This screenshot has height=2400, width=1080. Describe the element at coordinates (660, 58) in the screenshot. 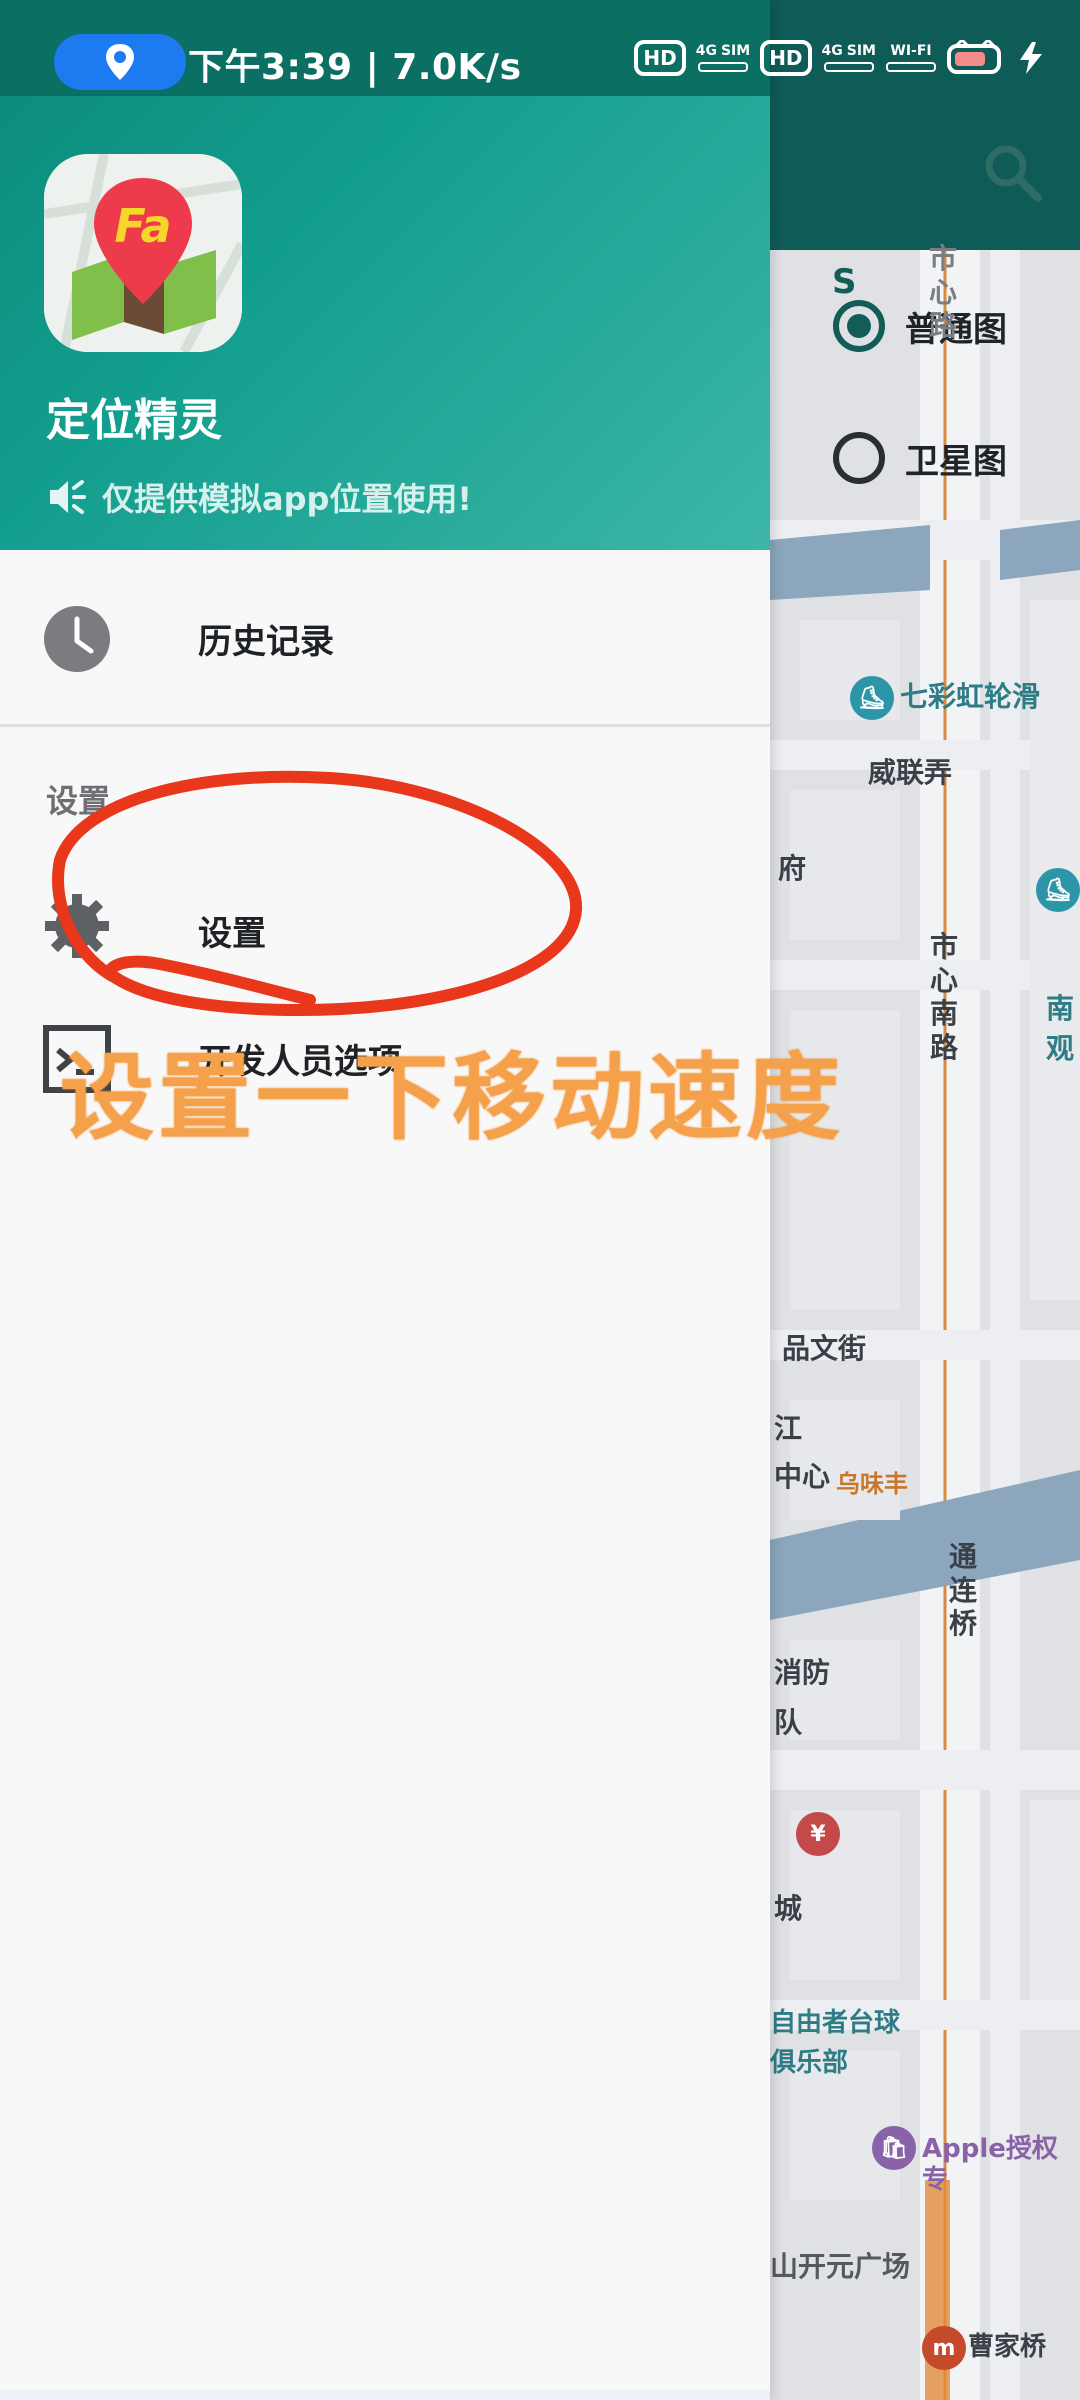

I see `hd-badge-1: HD` at that location.